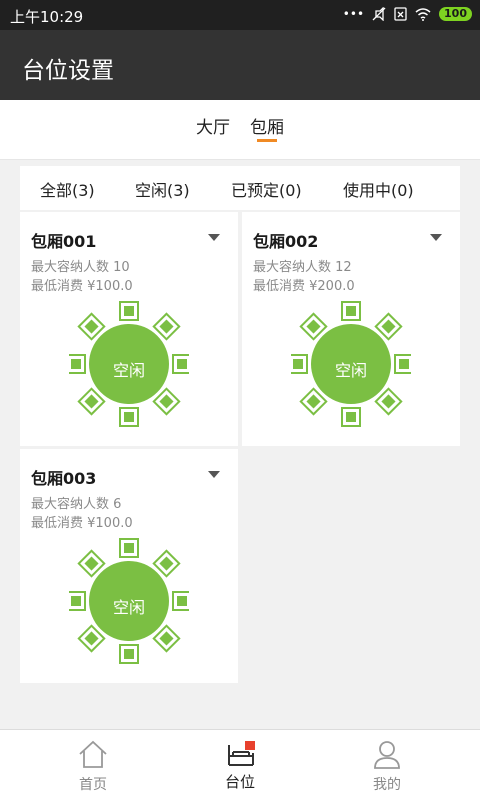 The width and height of the screenshot is (480, 800). I want to click on nav-tables: 台位, so click(240, 765).